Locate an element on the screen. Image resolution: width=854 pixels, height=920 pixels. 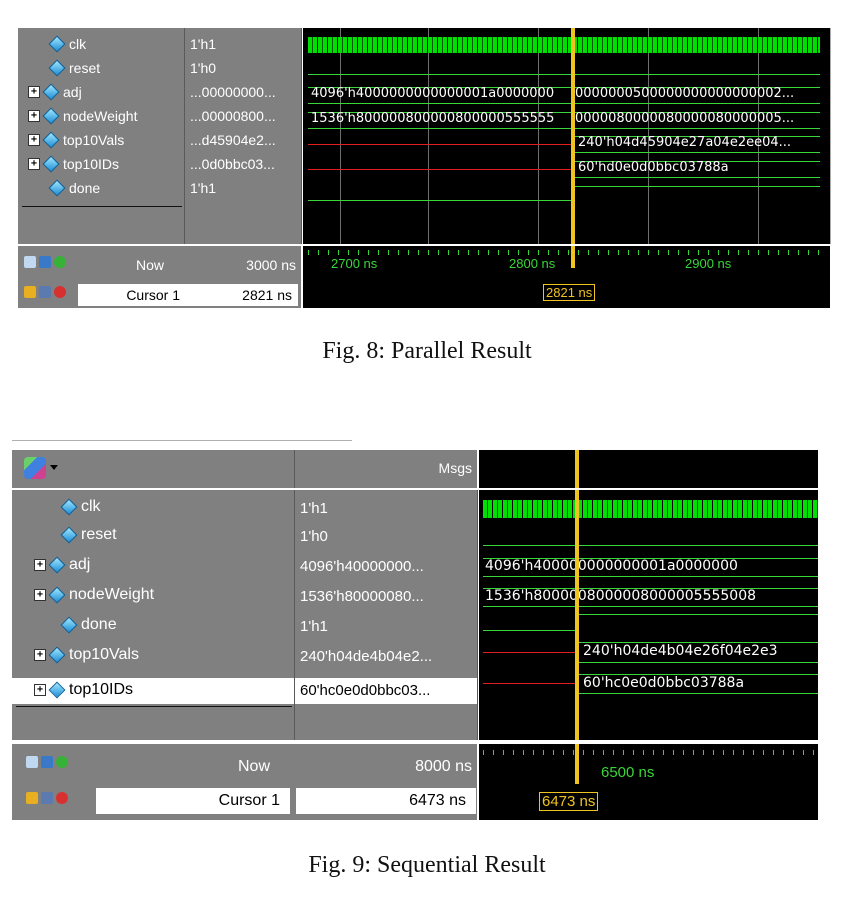
fig9-top10IDs-undefined is located at coordinates (530, 683).